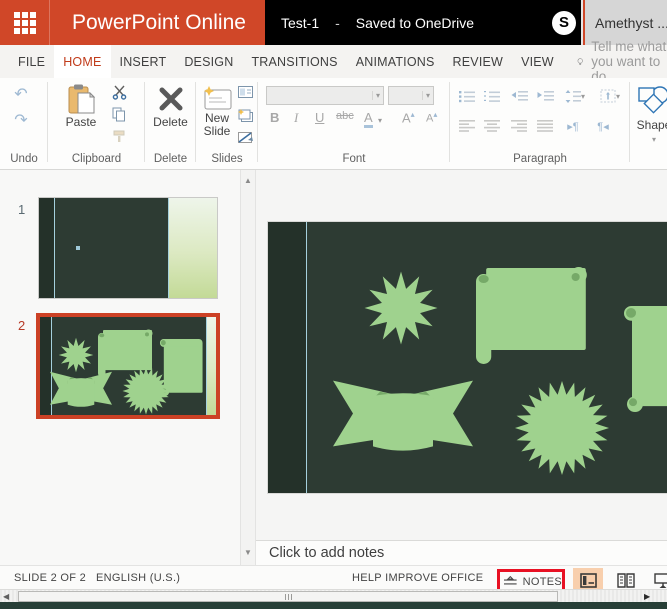  Describe the element at coordinates (288, 596) in the screenshot. I see `horizontal-scroll-thumb` at that location.